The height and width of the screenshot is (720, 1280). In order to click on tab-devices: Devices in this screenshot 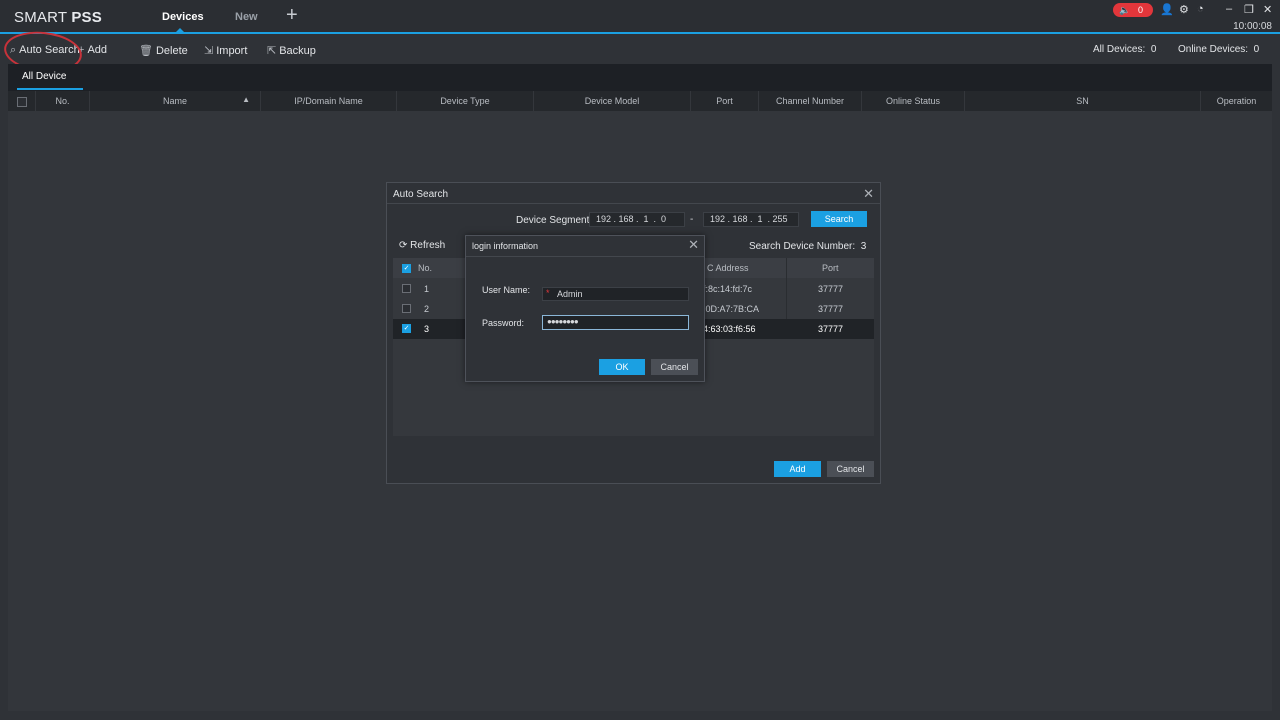, I will do `click(183, 17)`.